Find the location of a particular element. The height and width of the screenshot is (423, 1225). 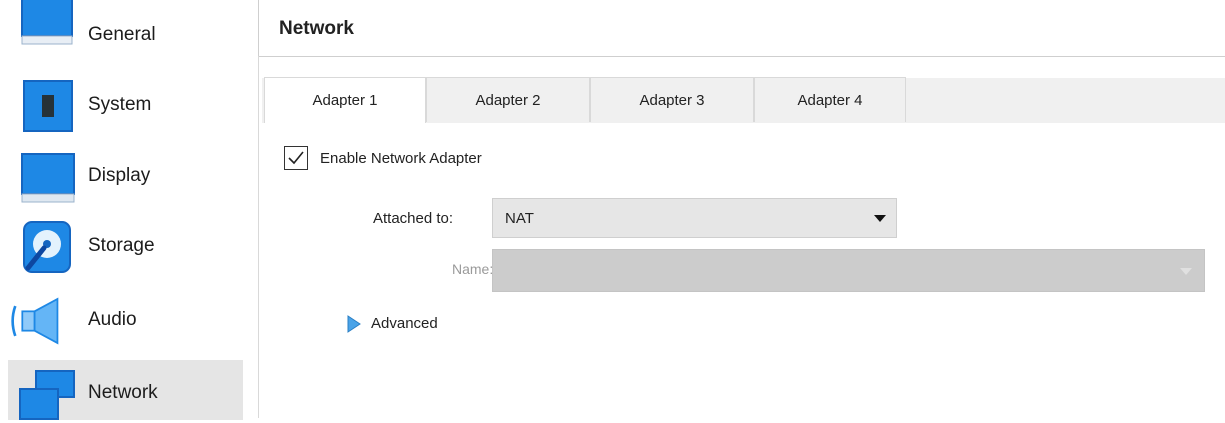

page-title: Network is located at coordinates (316, 28).